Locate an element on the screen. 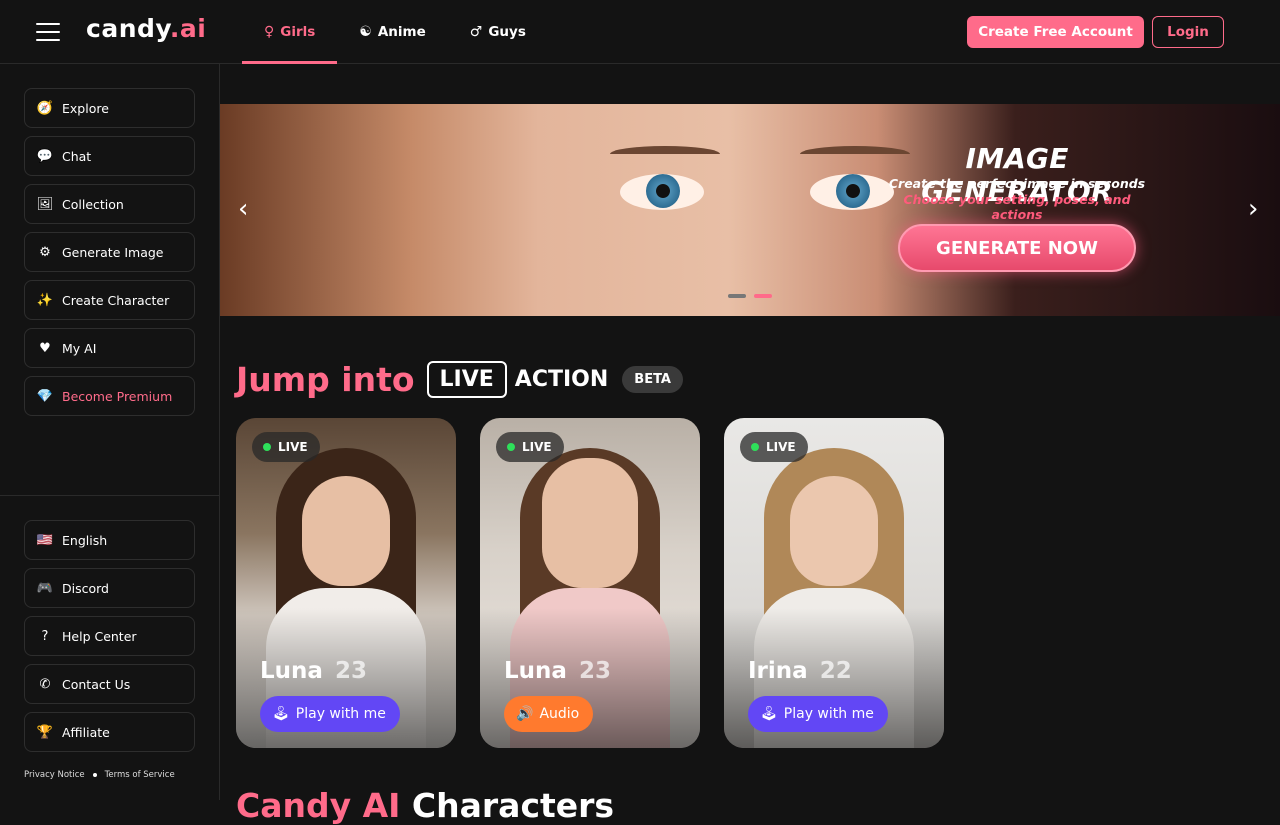 This screenshot has width=1280, height=825. create-free-account-button: Create Free Account is located at coordinates (1055, 32).